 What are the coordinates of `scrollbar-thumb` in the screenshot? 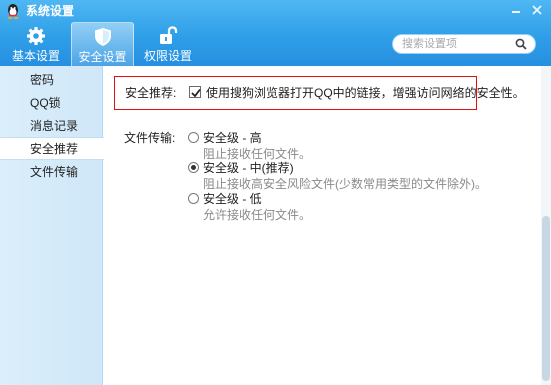 It's located at (546, 298).